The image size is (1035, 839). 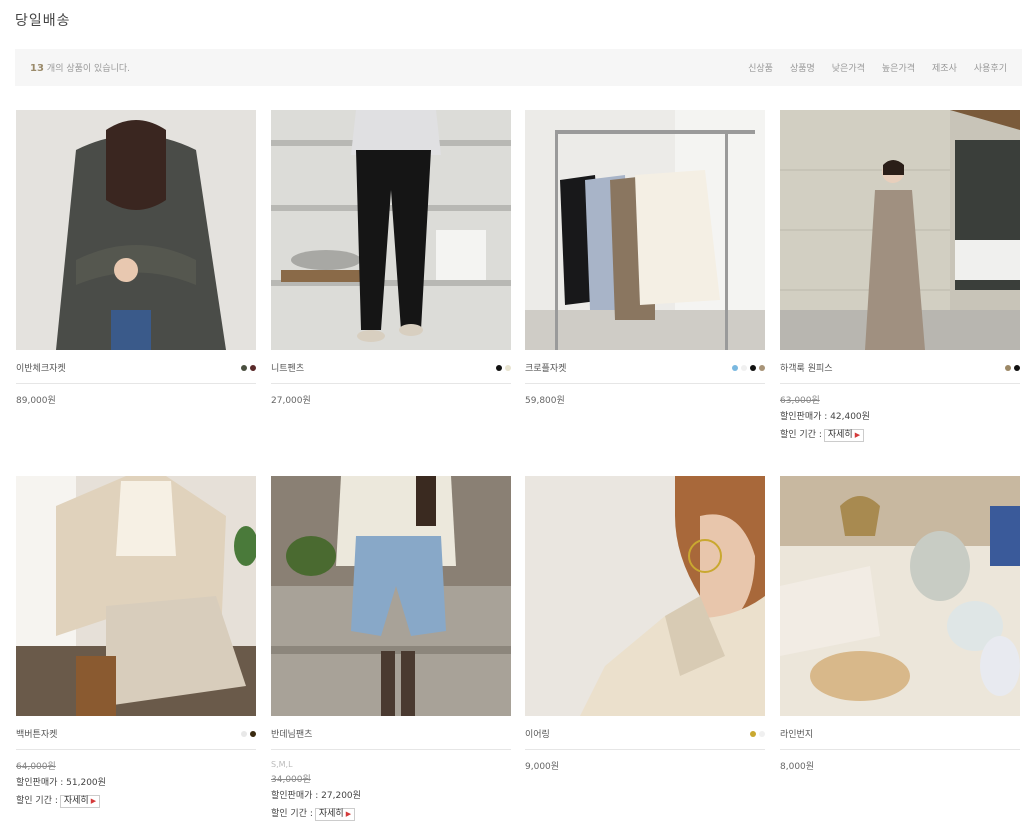 What do you see at coordinates (869, 67) in the screenshot?
I see `sort-options: 신상품 상품명 낮은가격 높은가격 제조사 사용후기` at bounding box center [869, 67].